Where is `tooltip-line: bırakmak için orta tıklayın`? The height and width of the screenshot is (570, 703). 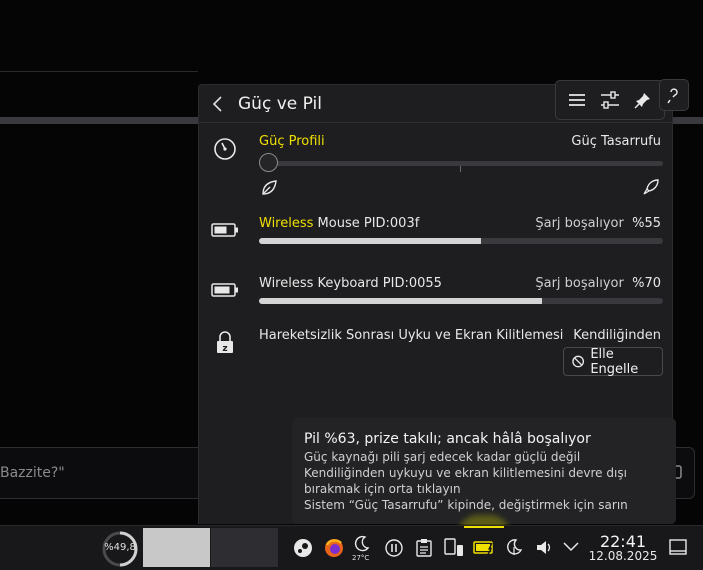
tooltip-line: bırakmak için orta tıklayın is located at coordinates (382, 489).